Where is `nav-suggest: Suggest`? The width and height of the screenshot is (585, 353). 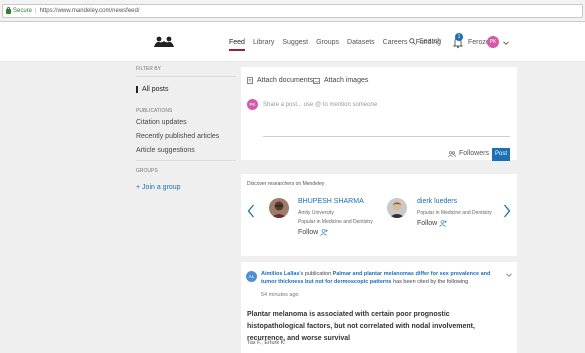
nav-suggest: Suggest is located at coordinates (295, 45).